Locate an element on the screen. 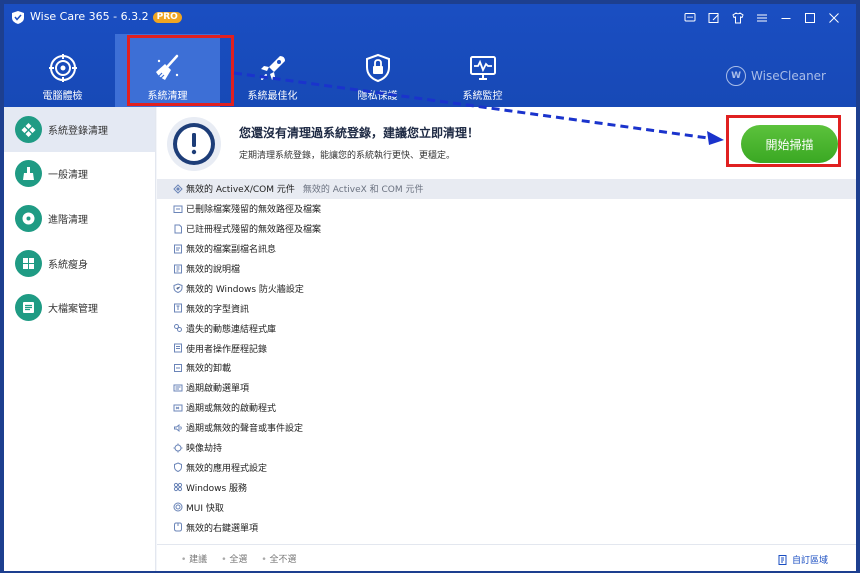 The height and width of the screenshot is (573, 860). list-item: 映像劫持 is located at coordinates (506, 448).